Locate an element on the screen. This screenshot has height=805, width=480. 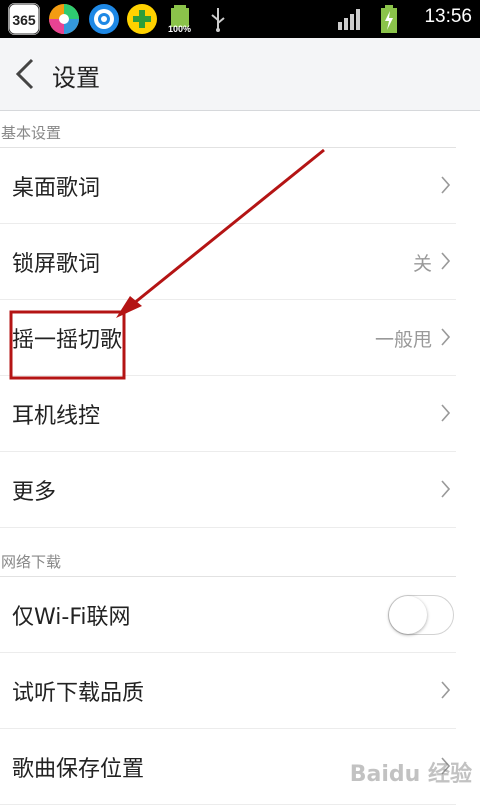
section-header-network: 网络下载 is located at coordinates (228, 558).